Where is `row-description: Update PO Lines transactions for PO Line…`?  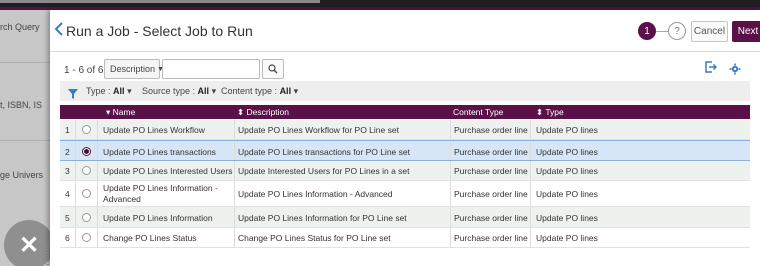 row-description: Update PO Lines transactions for PO Line… is located at coordinates (324, 151).